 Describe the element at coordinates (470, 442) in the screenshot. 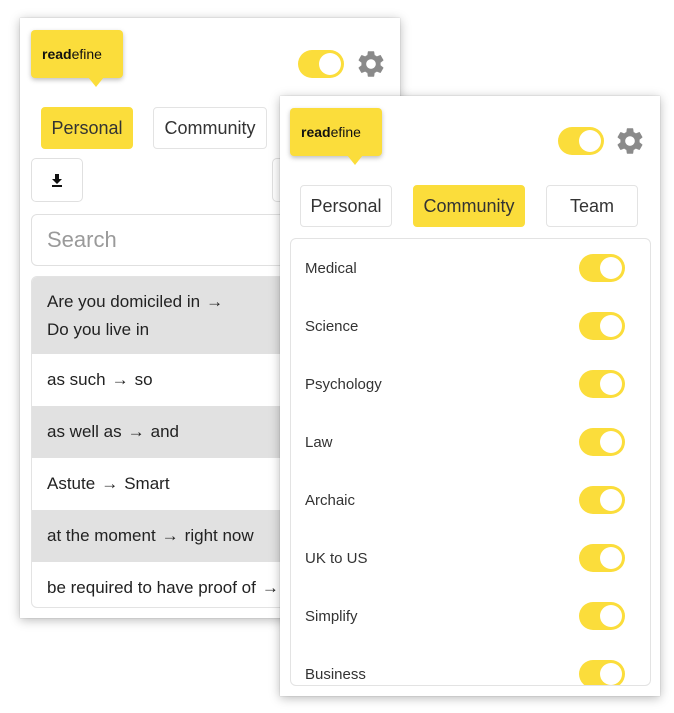

I see `category-item: Law` at that location.